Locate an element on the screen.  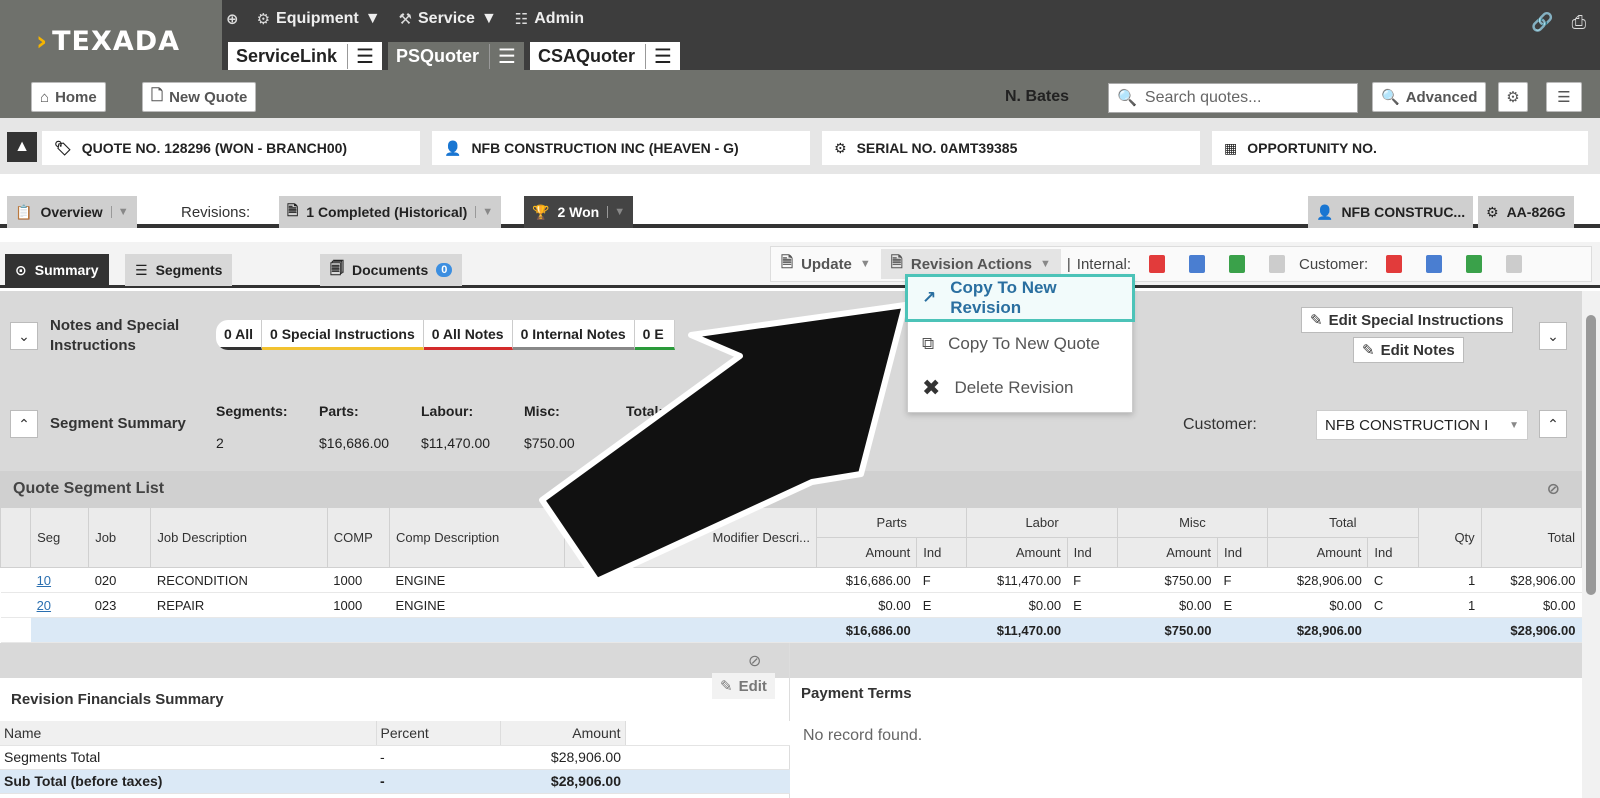
customer-box: 👤 NFB CONSTRUCTION INC (HEAVEN - G) is located at coordinates (621, 148).